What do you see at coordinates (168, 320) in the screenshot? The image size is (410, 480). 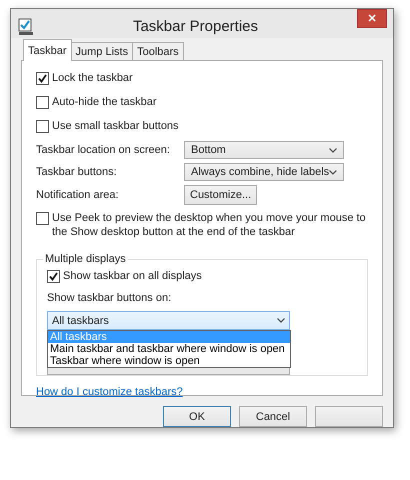 I see `dropdown: All taskbars` at bounding box center [168, 320].